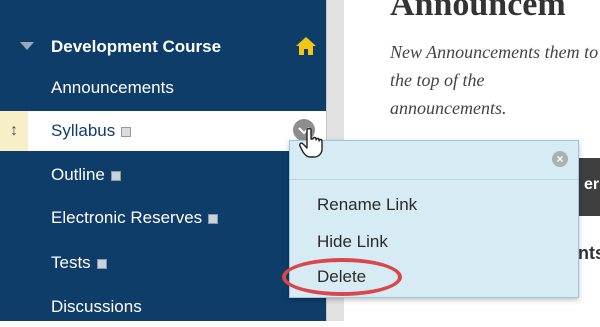 Image resolution: width=600 pixels, height=327 pixels. Describe the element at coordinates (589, 253) in the screenshot. I see `background-text-fragment: nts` at that location.